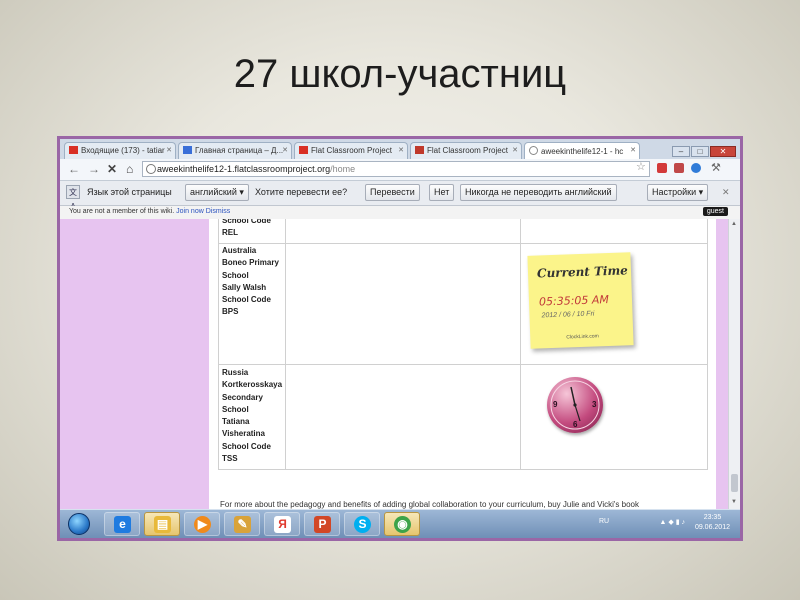 The height and width of the screenshot is (600, 800). Describe the element at coordinates (129, 169) in the screenshot. I see `home-icon: ⌂` at that location.